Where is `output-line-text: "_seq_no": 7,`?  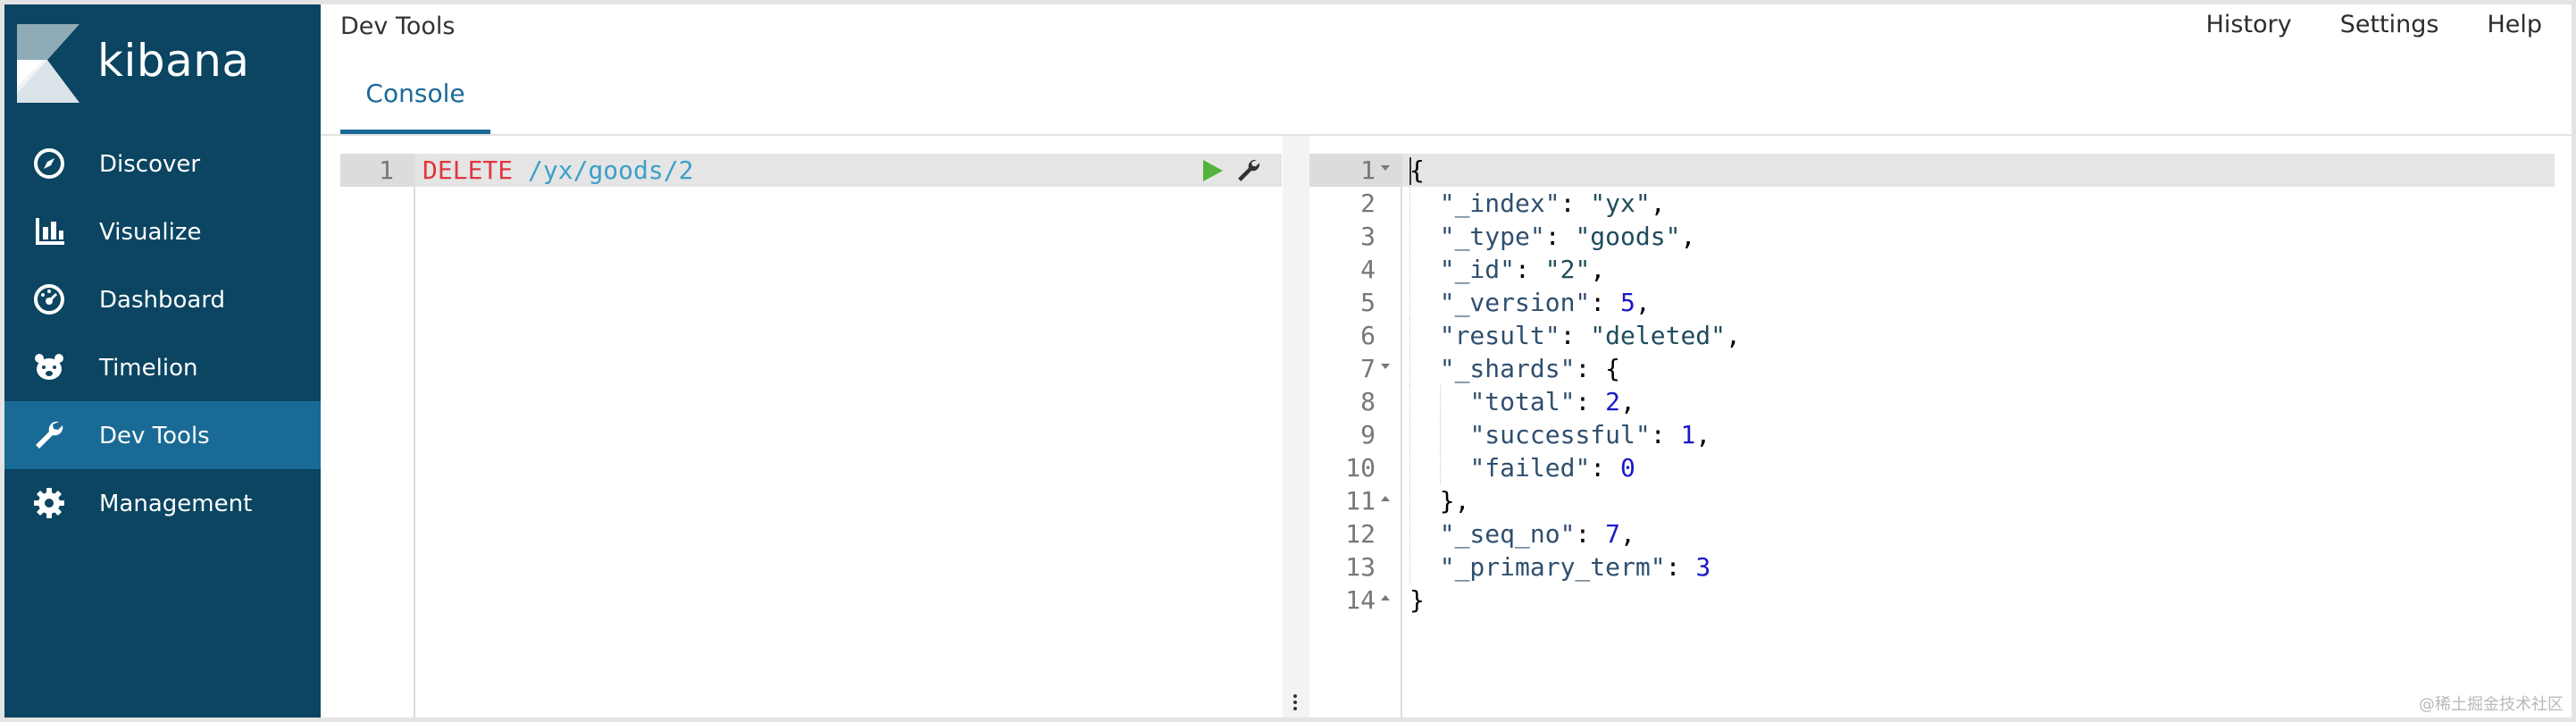
output-line-text: "_seq_no": 7, is located at coordinates (1537, 534).